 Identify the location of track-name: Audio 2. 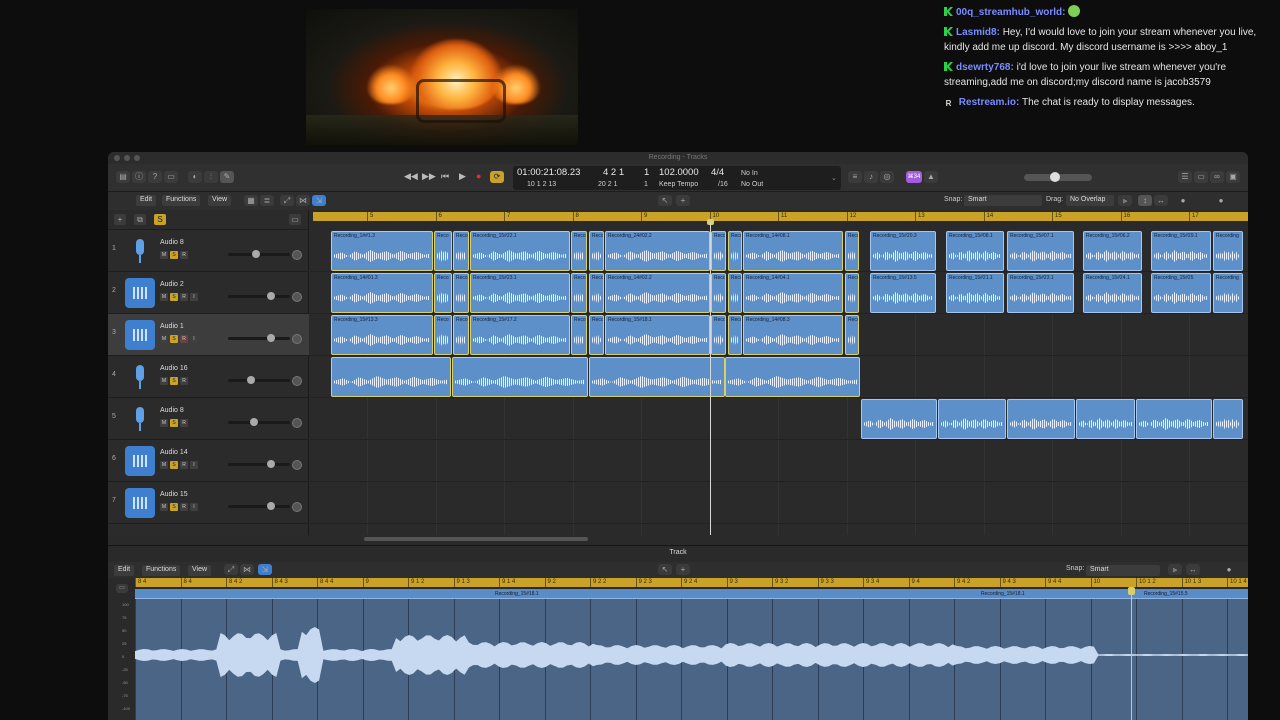
(172, 284).